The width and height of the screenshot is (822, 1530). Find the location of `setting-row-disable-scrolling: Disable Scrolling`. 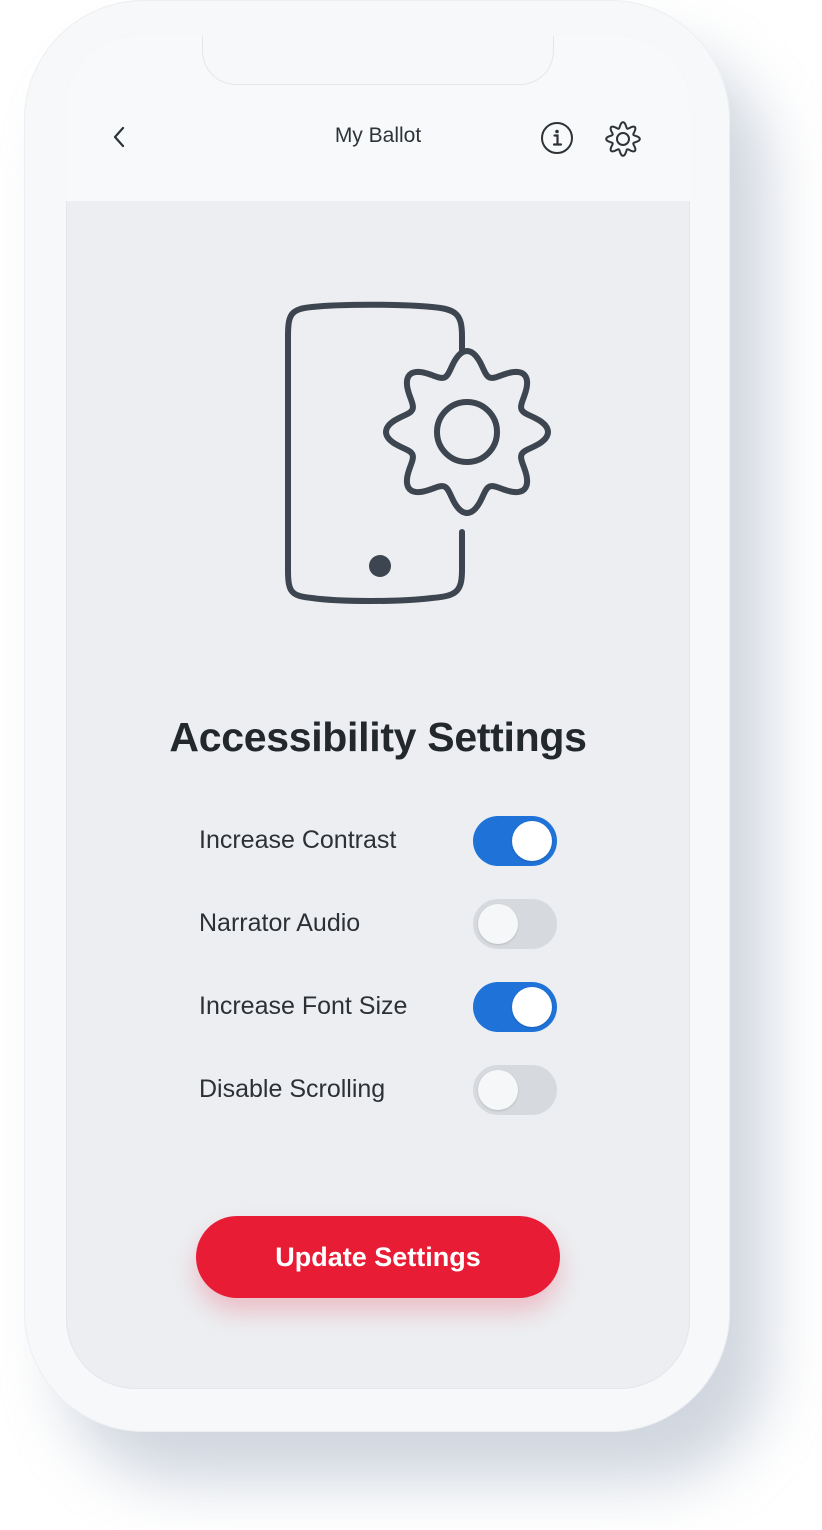

setting-row-disable-scrolling: Disable Scrolling is located at coordinates (378, 1090).